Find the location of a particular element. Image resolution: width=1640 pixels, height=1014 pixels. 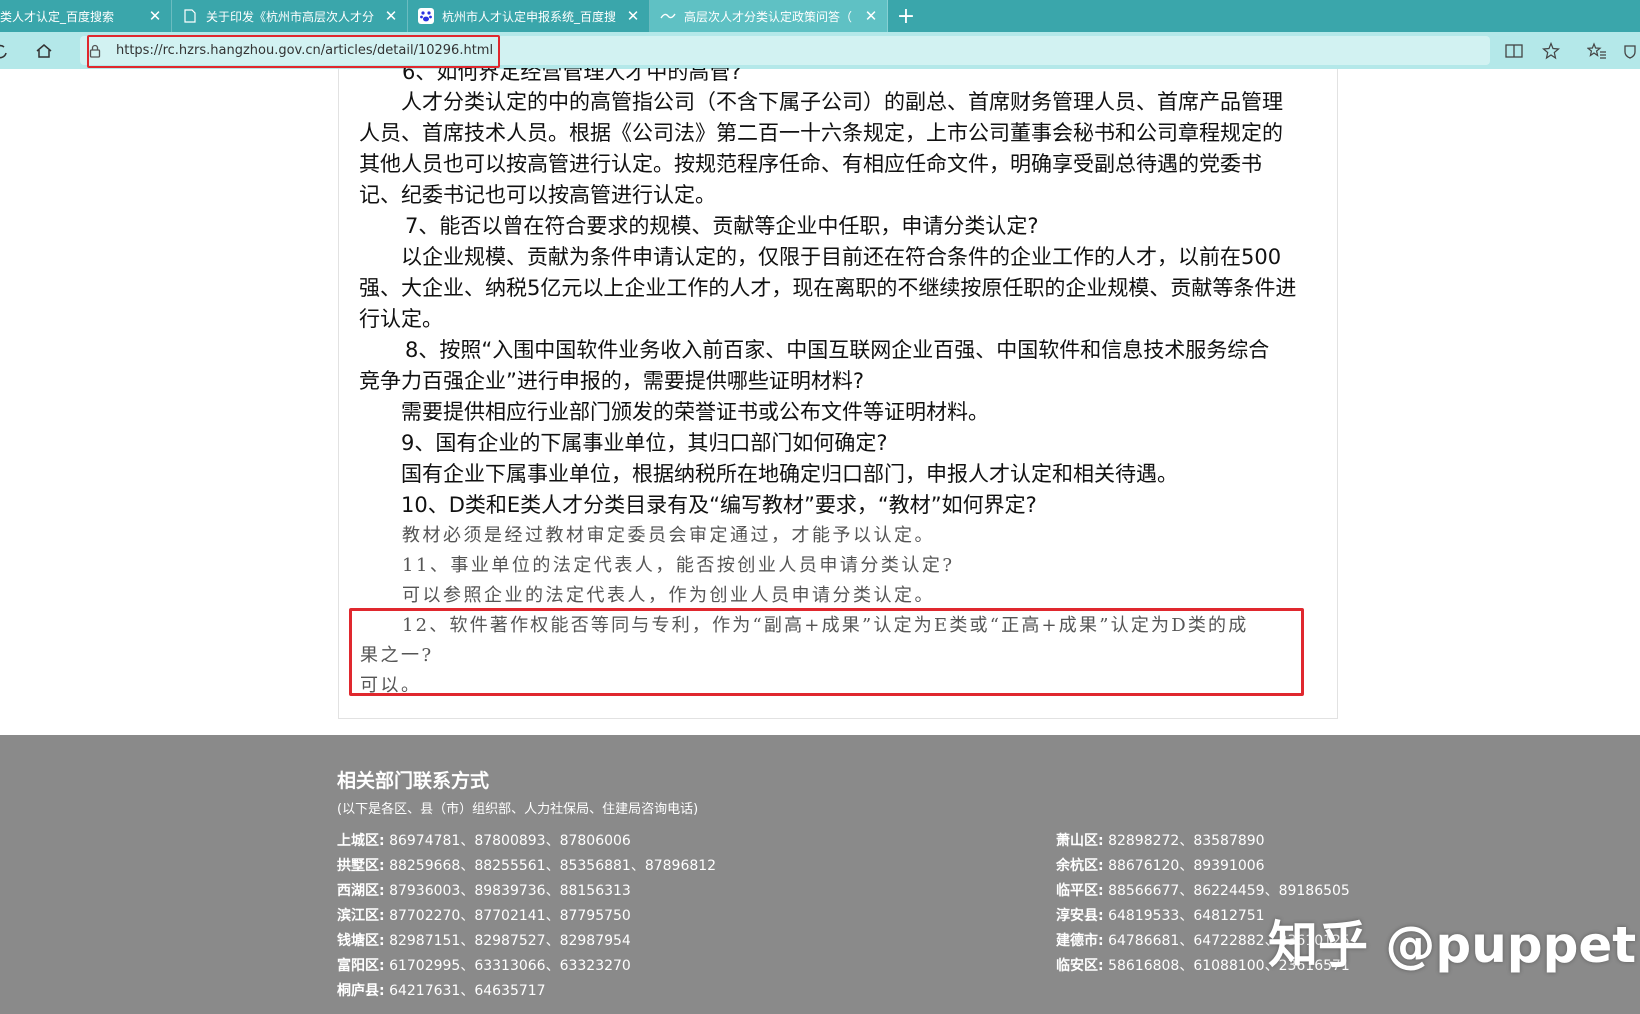

district-label: 桐庐县: is located at coordinates (361, 991).